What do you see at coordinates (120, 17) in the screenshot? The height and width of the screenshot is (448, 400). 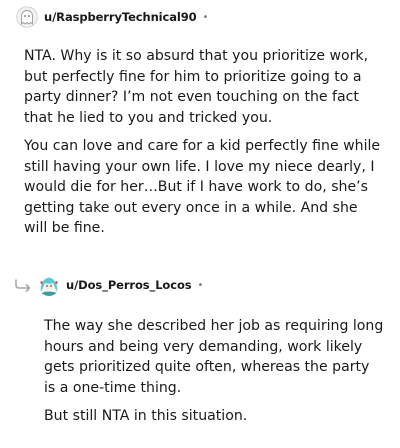 I see `comment-author-username: u/RaspberryTechnical90` at bounding box center [120, 17].